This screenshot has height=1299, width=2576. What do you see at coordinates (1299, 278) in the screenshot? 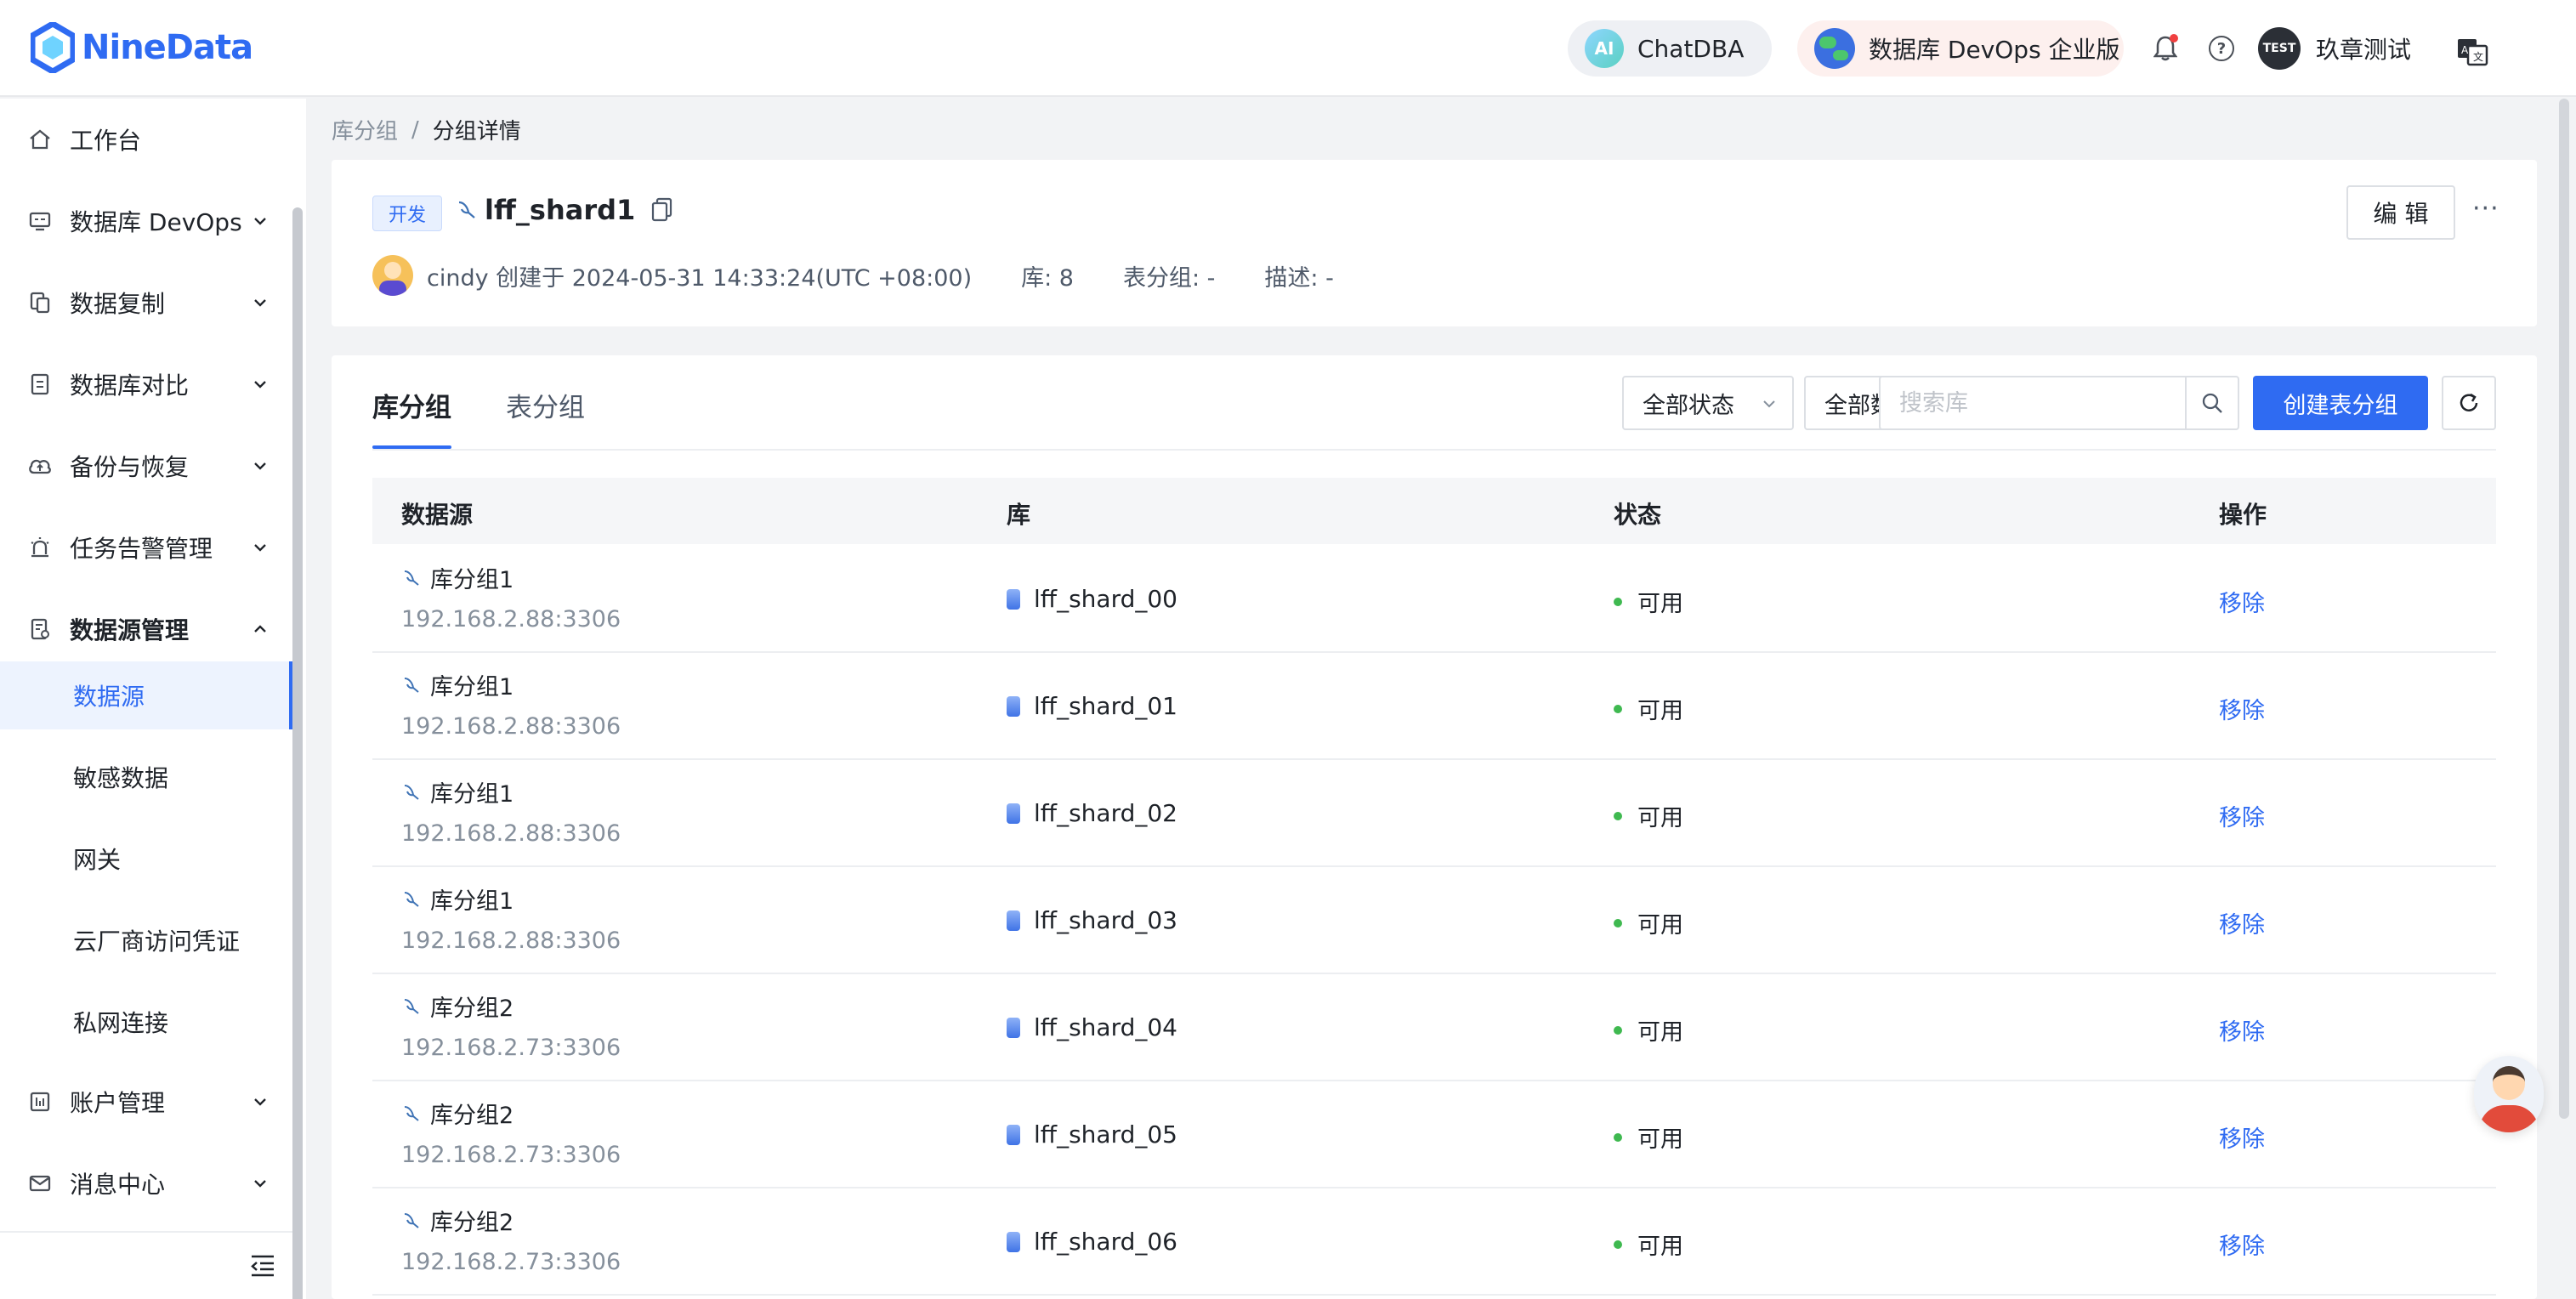
I see `description-info: 描述: -` at bounding box center [1299, 278].